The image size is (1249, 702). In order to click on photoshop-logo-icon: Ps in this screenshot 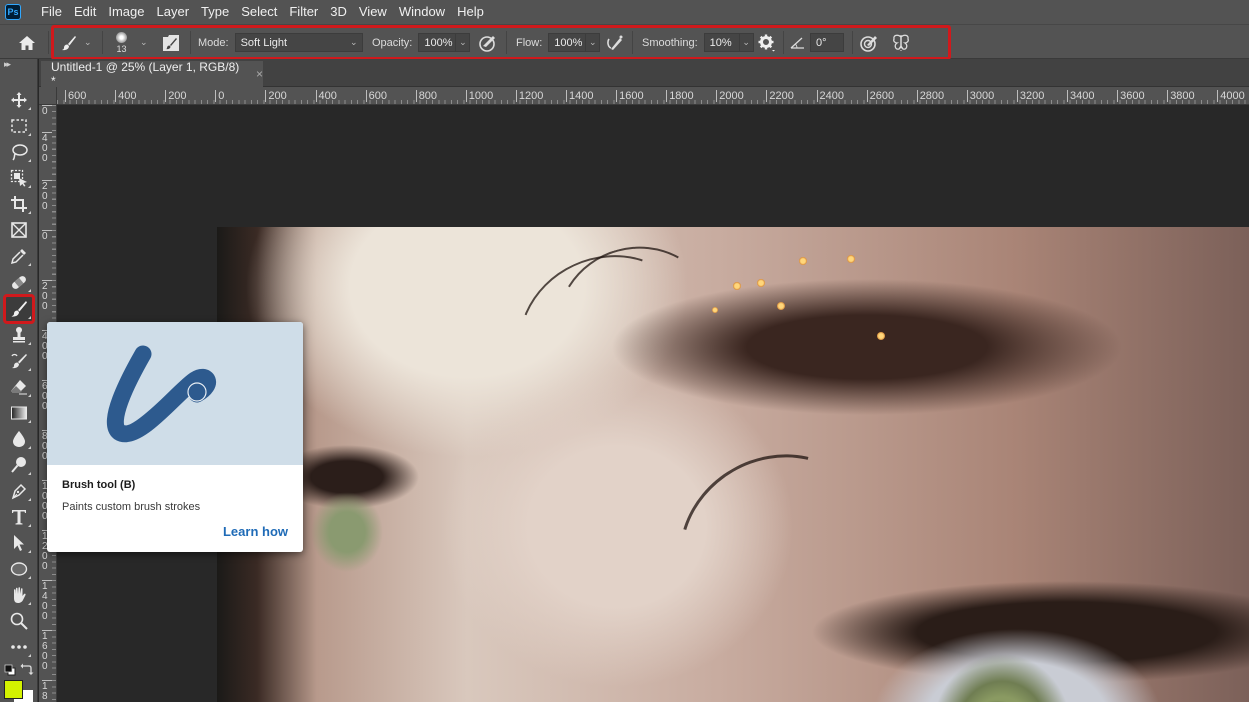, I will do `click(13, 12)`.